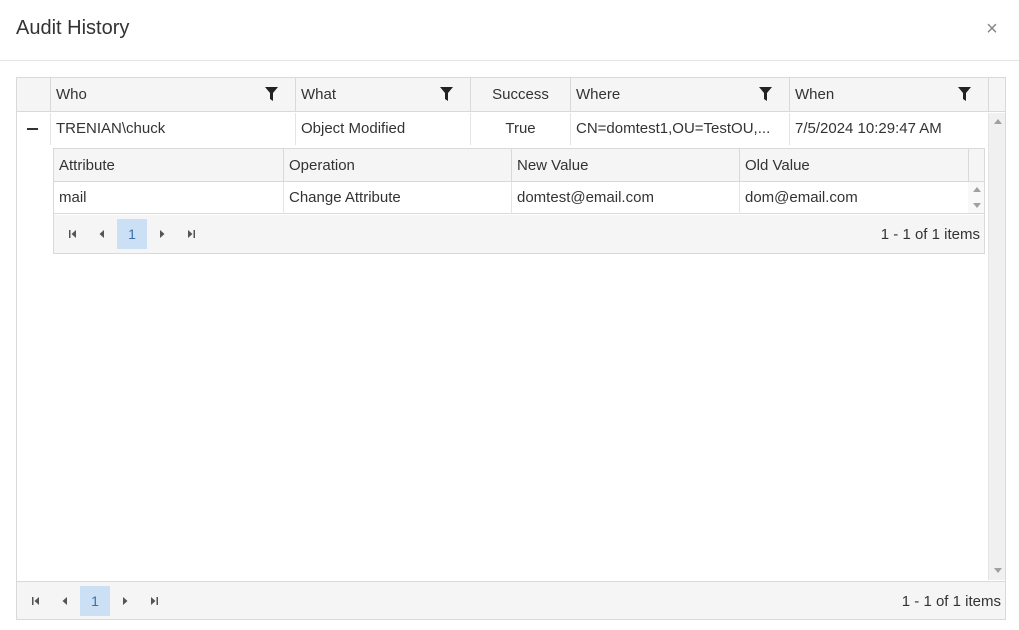  I want to click on column-header-label: Success, so click(520, 94).